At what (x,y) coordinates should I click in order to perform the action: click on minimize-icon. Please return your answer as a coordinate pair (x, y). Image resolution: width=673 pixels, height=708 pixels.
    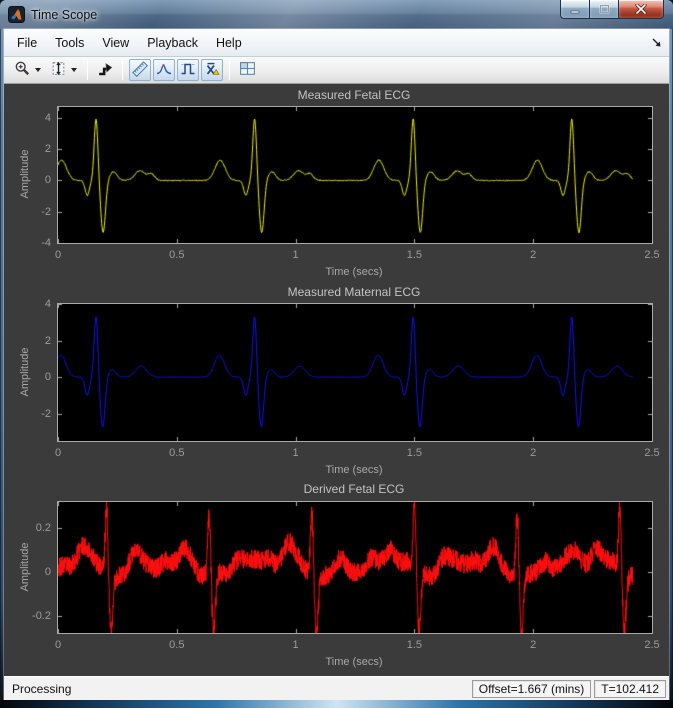
    Looking at the image, I should click on (575, 11).